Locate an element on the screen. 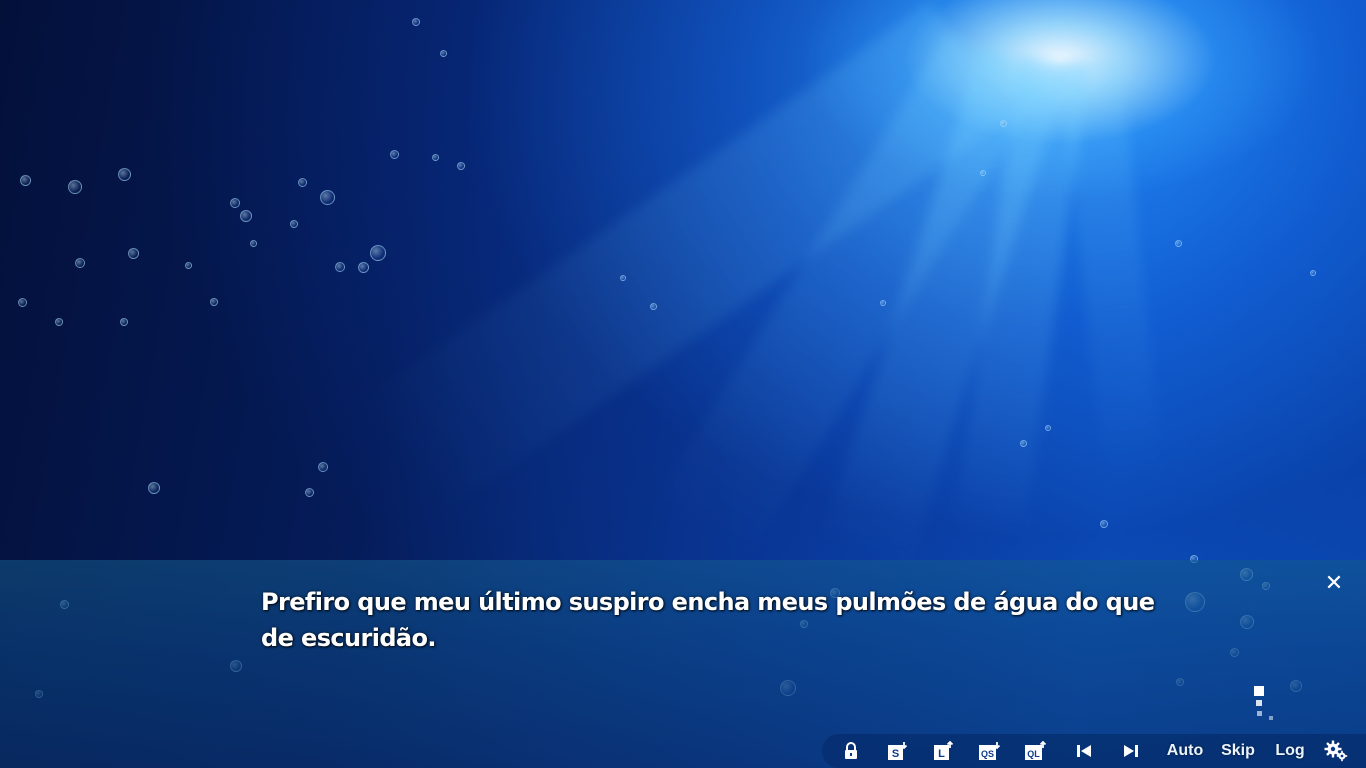 This screenshot has height=768, width=1366. skip-back-icon is located at coordinates (1084, 751).